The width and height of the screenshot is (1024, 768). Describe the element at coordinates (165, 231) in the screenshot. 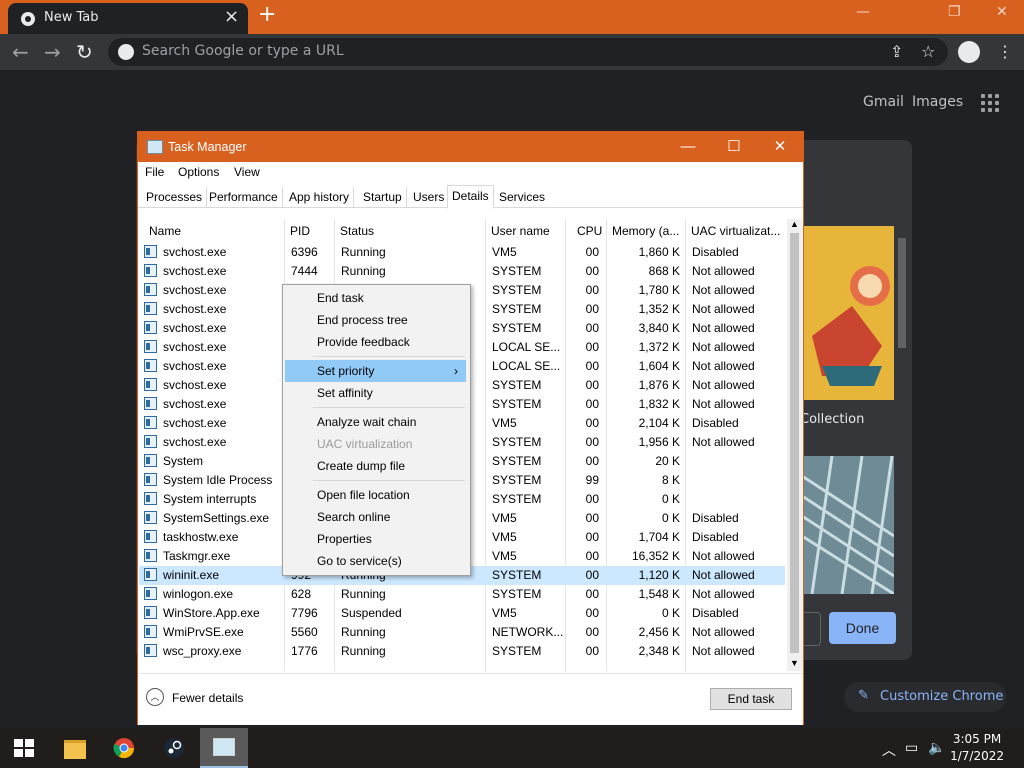

I see `col-header-name: Name` at that location.